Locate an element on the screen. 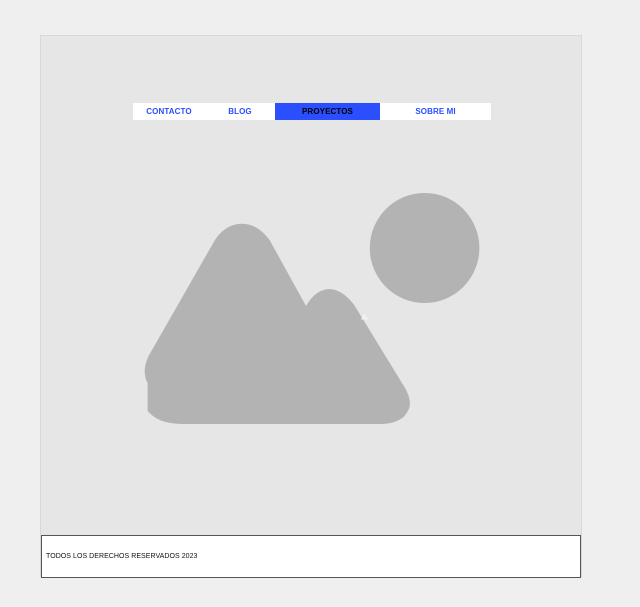 Image resolution: width=640 pixels, height=607 pixels. footer: TODOS LOS DERECHOS RESERVADOS 2023 is located at coordinates (311, 556).